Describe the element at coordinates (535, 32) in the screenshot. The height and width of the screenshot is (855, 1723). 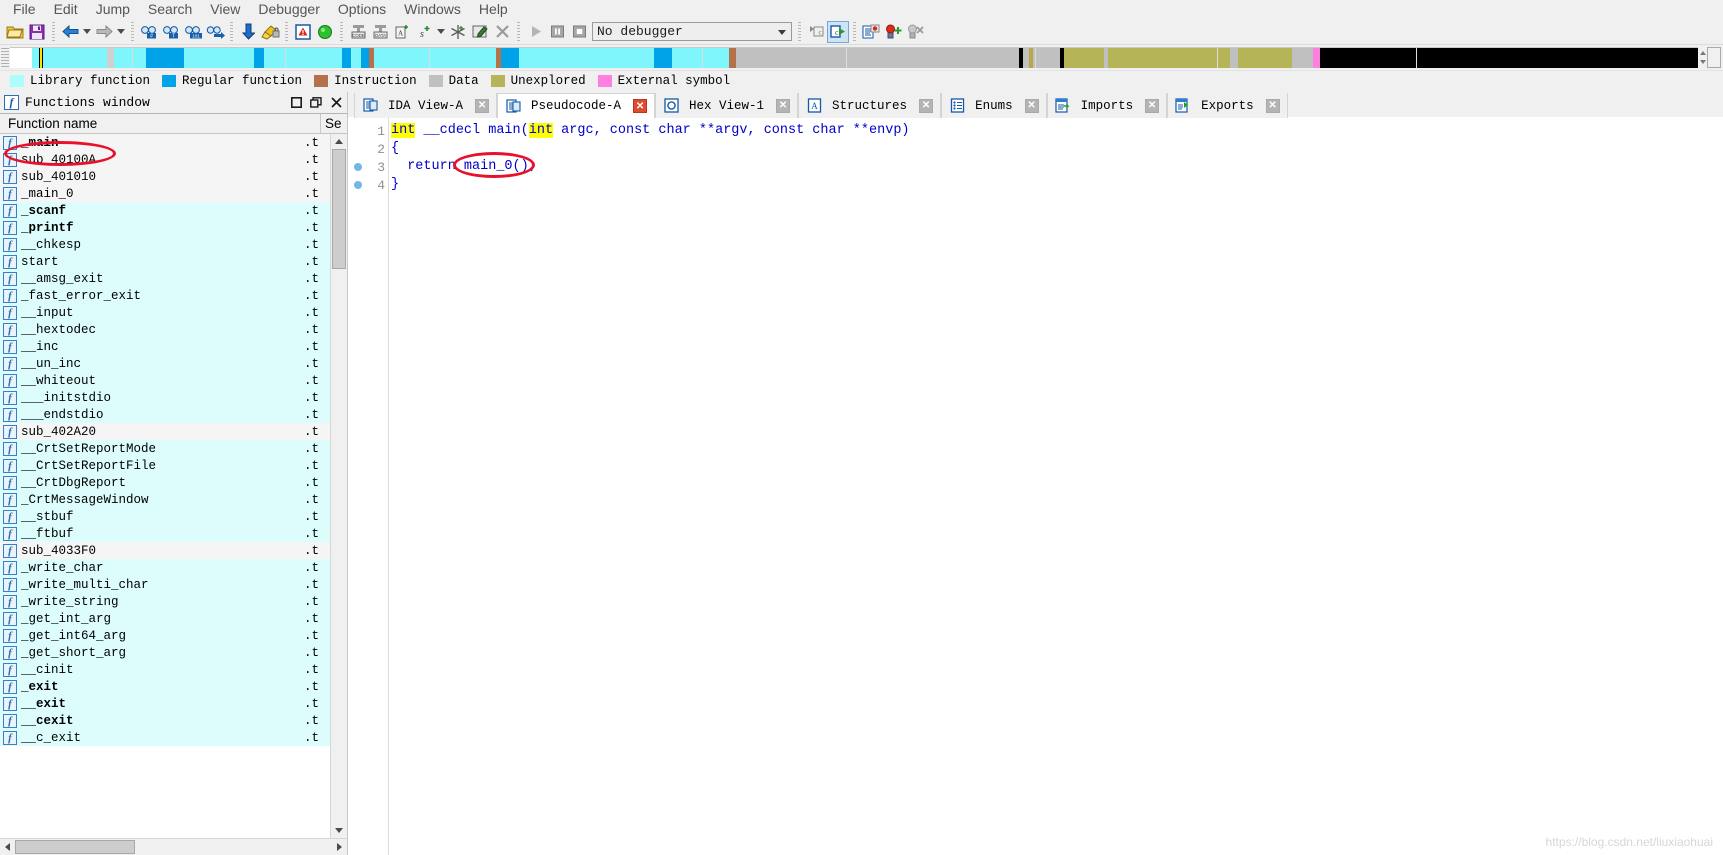
I see `run-play-icon` at that location.